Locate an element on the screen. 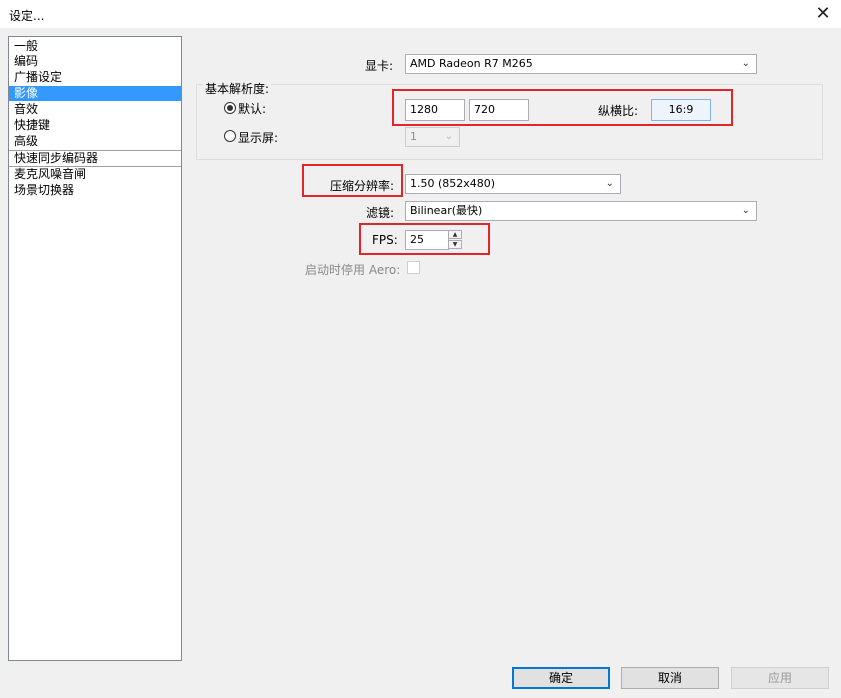 The width and height of the screenshot is (841, 698). aspect-ratio-value: 16:9 is located at coordinates (681, 110).